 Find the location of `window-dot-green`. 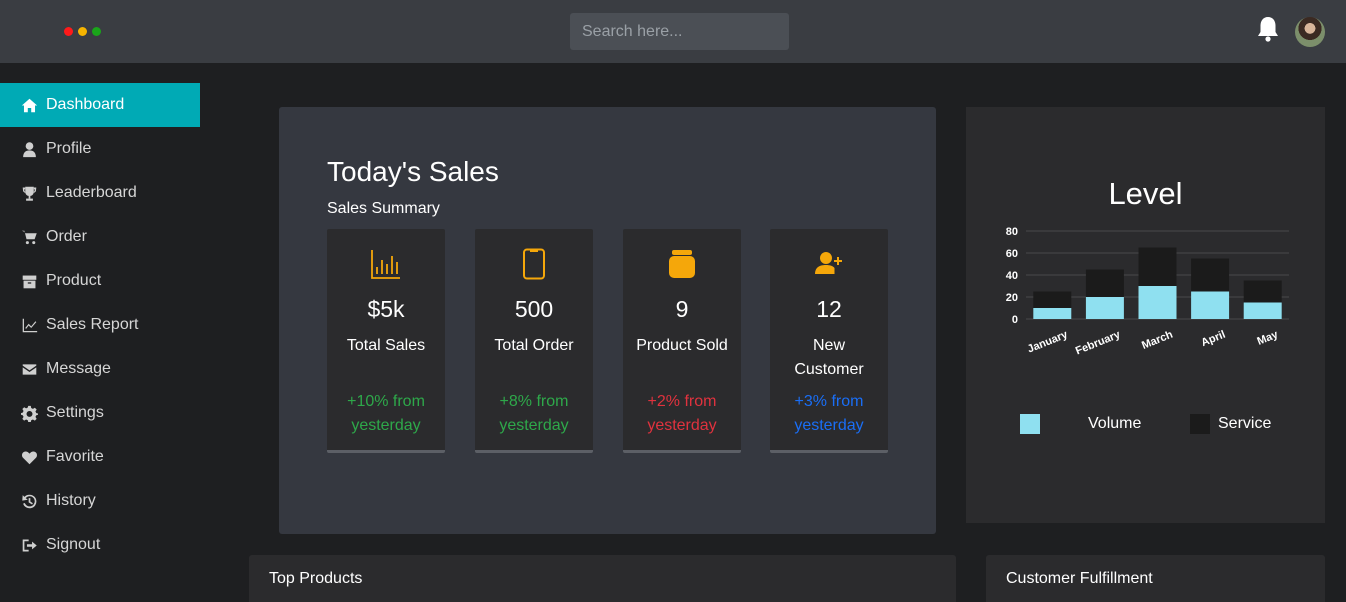

window-dot-green is located at coordinates (96, 31).